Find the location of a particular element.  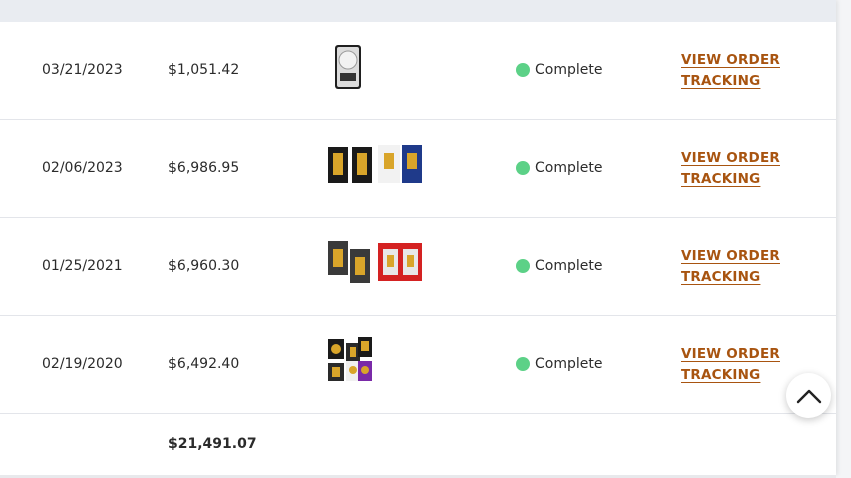

mixed-gold-products-thumbnail is located at coordinates (350, 359).